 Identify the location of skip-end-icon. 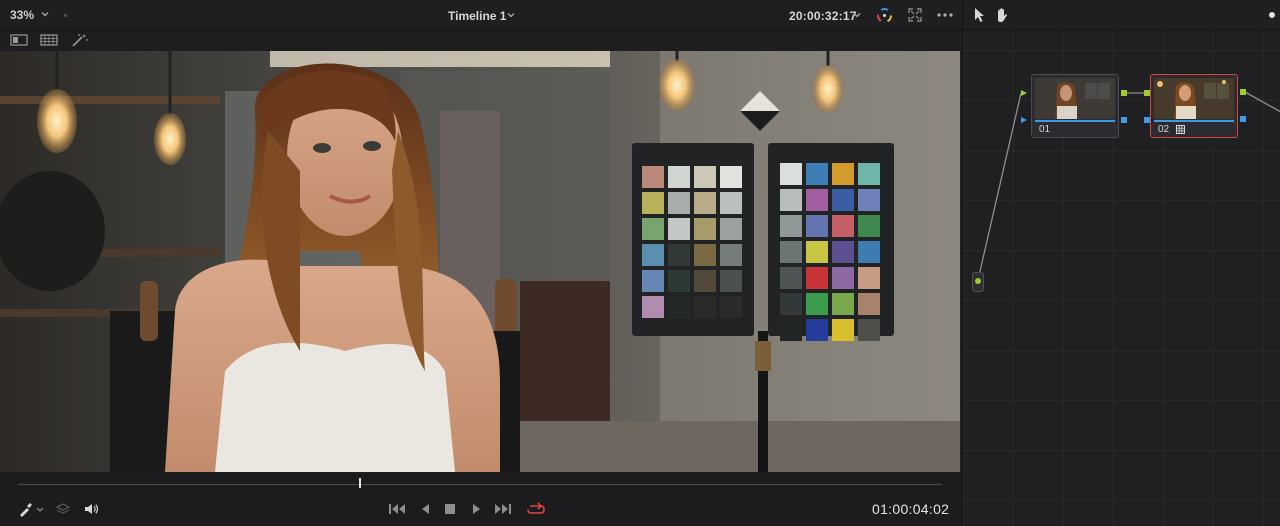
(503, 509).